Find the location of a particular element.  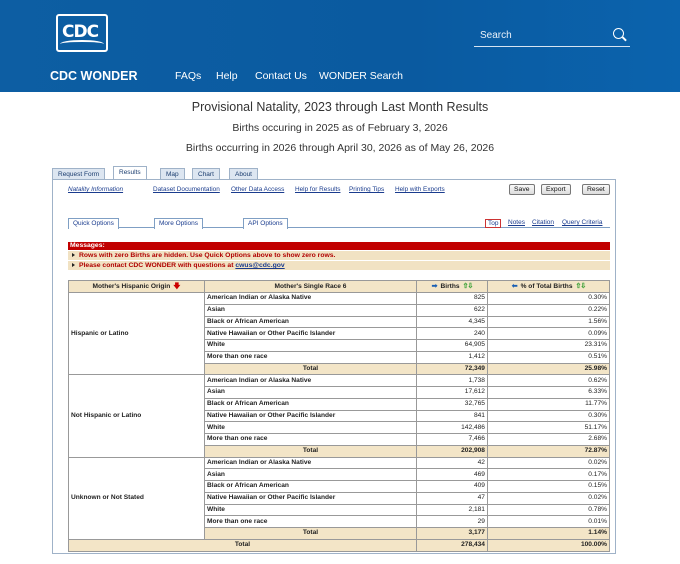

tab-map: Map is located at coordinates (172, 173).